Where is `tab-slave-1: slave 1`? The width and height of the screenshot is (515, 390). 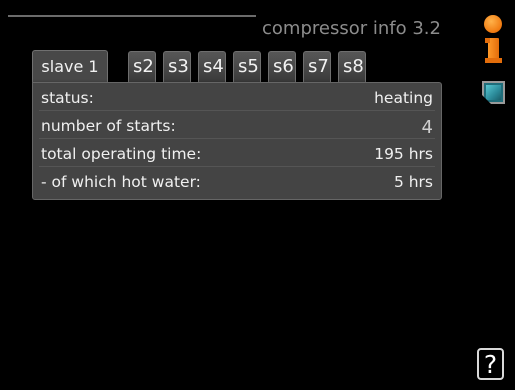 tab-slave-1: slave 1 is located at coordinates (70, 66).